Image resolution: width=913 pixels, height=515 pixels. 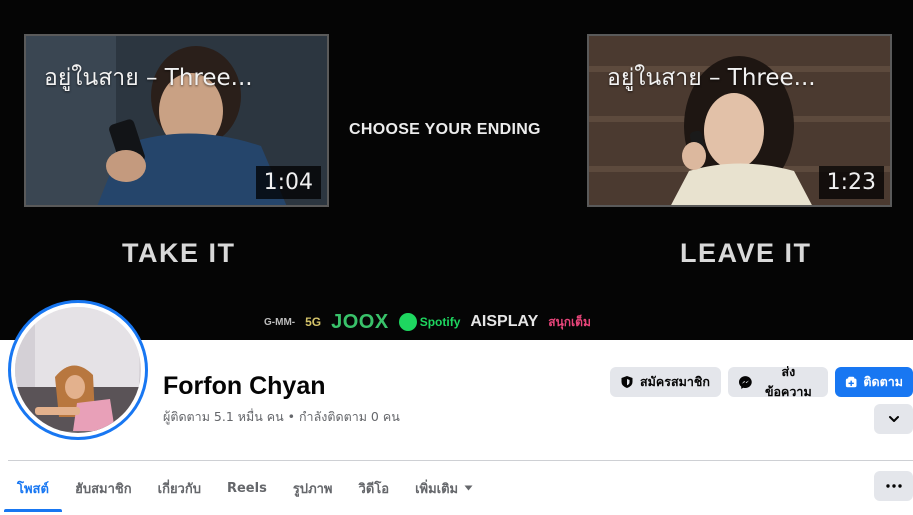 I want to click on avatar, so click(x=78, y=370).